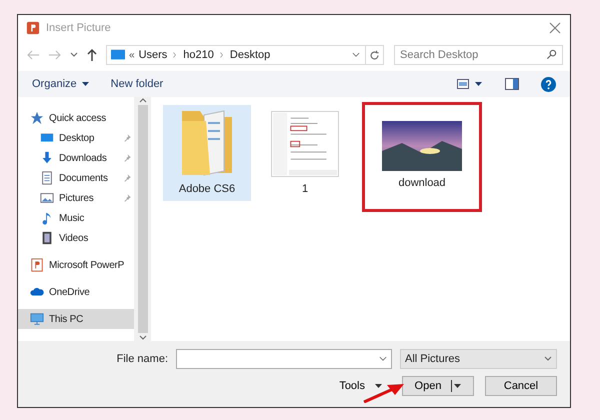  What do you see at coordinates (422, 183) in the screenshot?
I see `file-name: download` at bounding box center [422, 183].